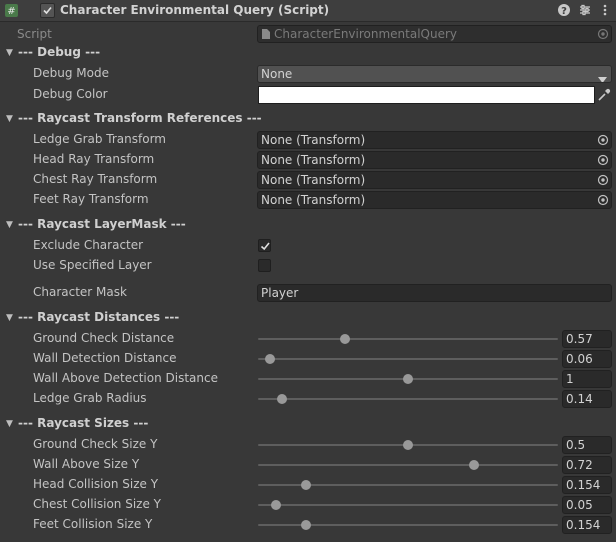  What do you see at coordinates (95, 444) in the screenshot?
I see `slider-label: Ground Check Size Y` at bounding box center [95, 444].